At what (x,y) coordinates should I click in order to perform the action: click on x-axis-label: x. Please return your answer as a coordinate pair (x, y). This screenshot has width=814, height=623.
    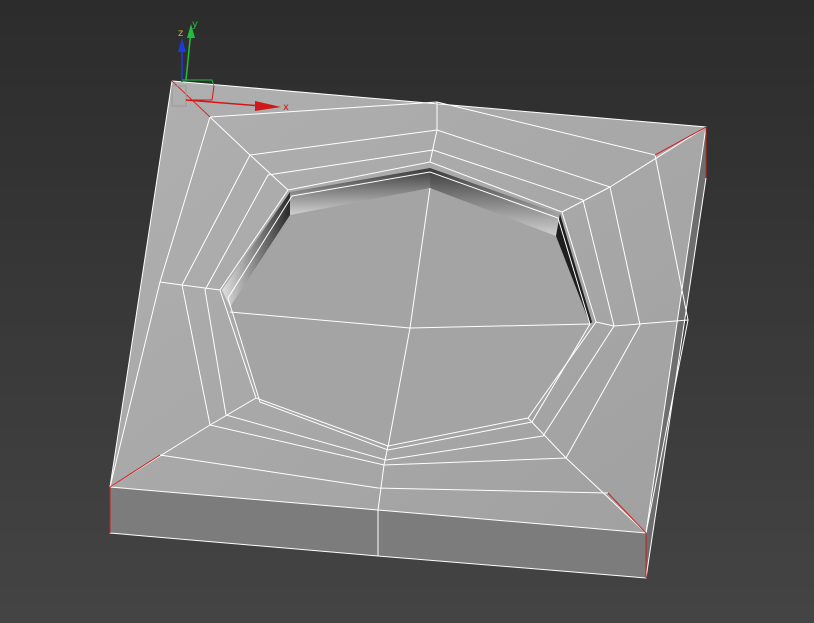
    Looking at the image, I should click on (286, 107).